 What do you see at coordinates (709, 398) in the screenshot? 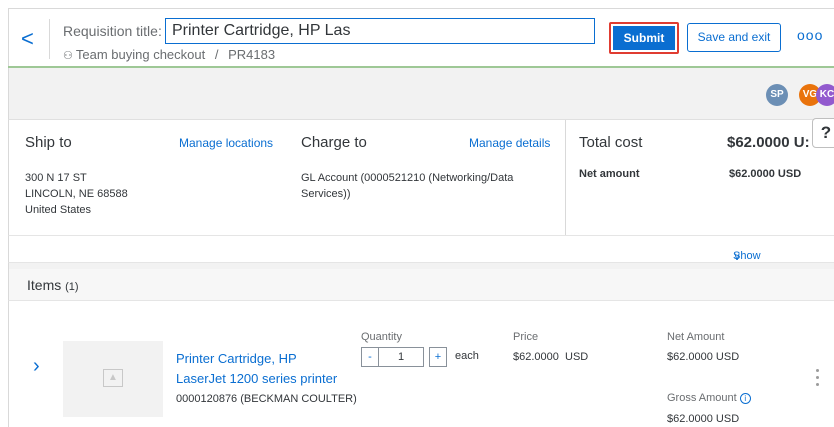
I see `gross-amount-label: Gross Amount i` at bounding box center [709, 398].